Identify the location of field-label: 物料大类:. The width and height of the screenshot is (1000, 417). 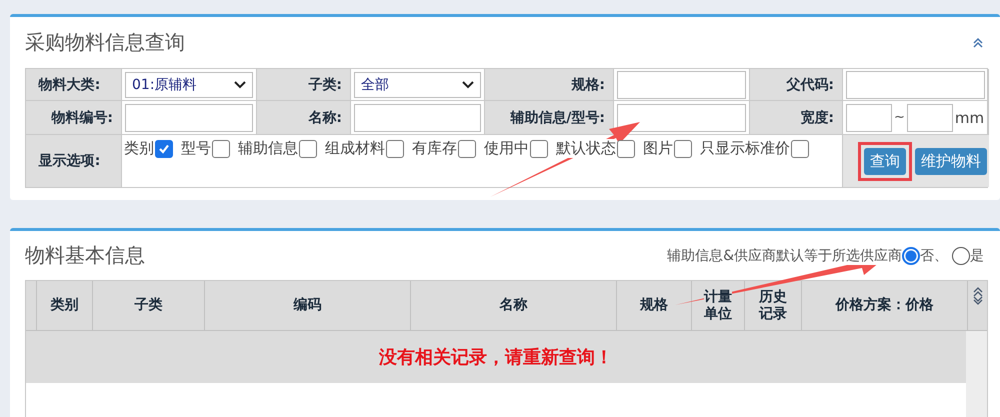
(74, 85).